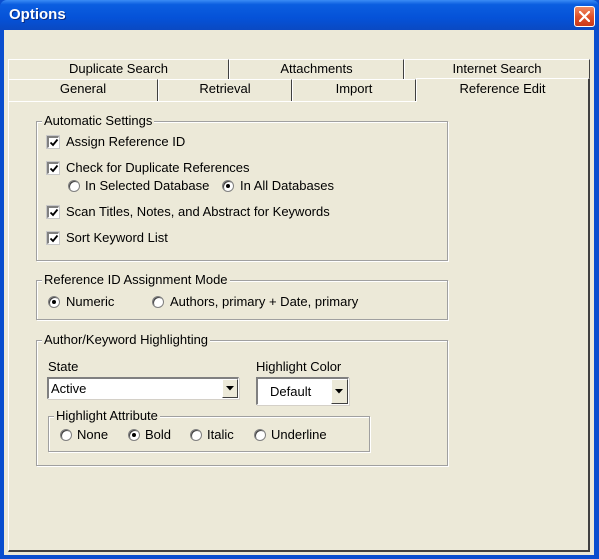 The image size is (599, 559). What do you see at coordinates (69, 388) in the screenshot?
I see `state-value: Active` at bounding box center [69, 388].